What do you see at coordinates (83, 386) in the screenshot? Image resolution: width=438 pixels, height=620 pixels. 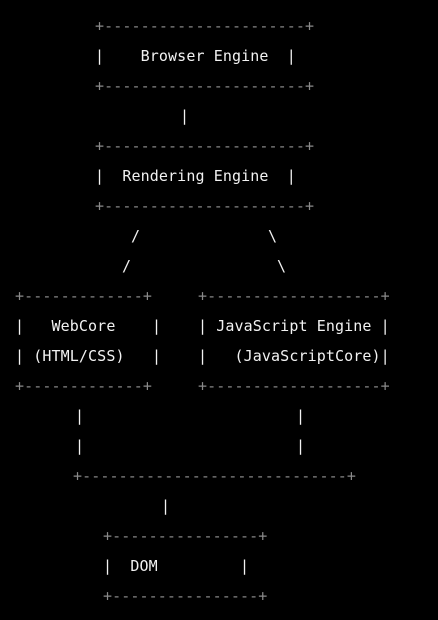 I see `webcore-box-bottom: +-------------+` at bounding box center [83, 386].